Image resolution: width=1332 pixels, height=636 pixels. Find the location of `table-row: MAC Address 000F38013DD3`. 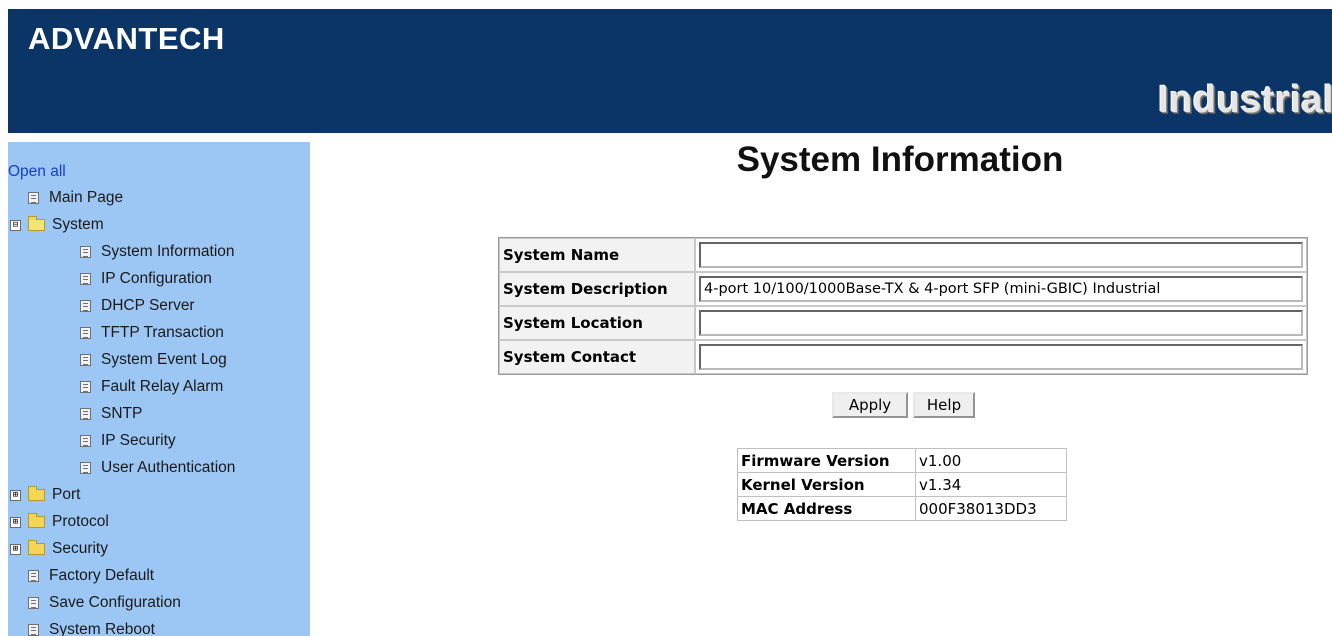

table-row: MAC Address 000F38013DD3 is located at coordinates (902, 508).